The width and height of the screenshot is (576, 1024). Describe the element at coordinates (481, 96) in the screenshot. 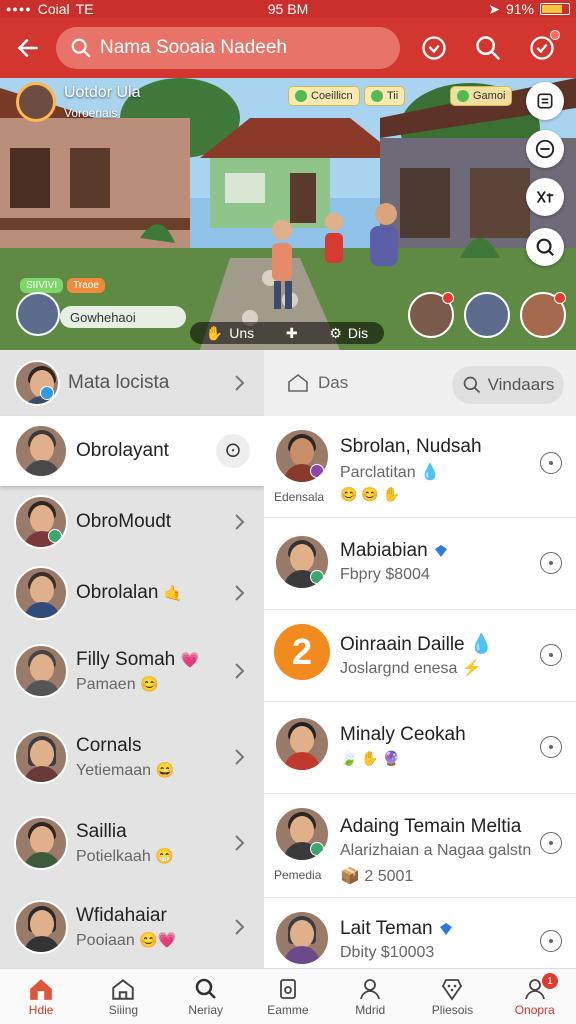

I see `status-chip: Gamoi` at that location.